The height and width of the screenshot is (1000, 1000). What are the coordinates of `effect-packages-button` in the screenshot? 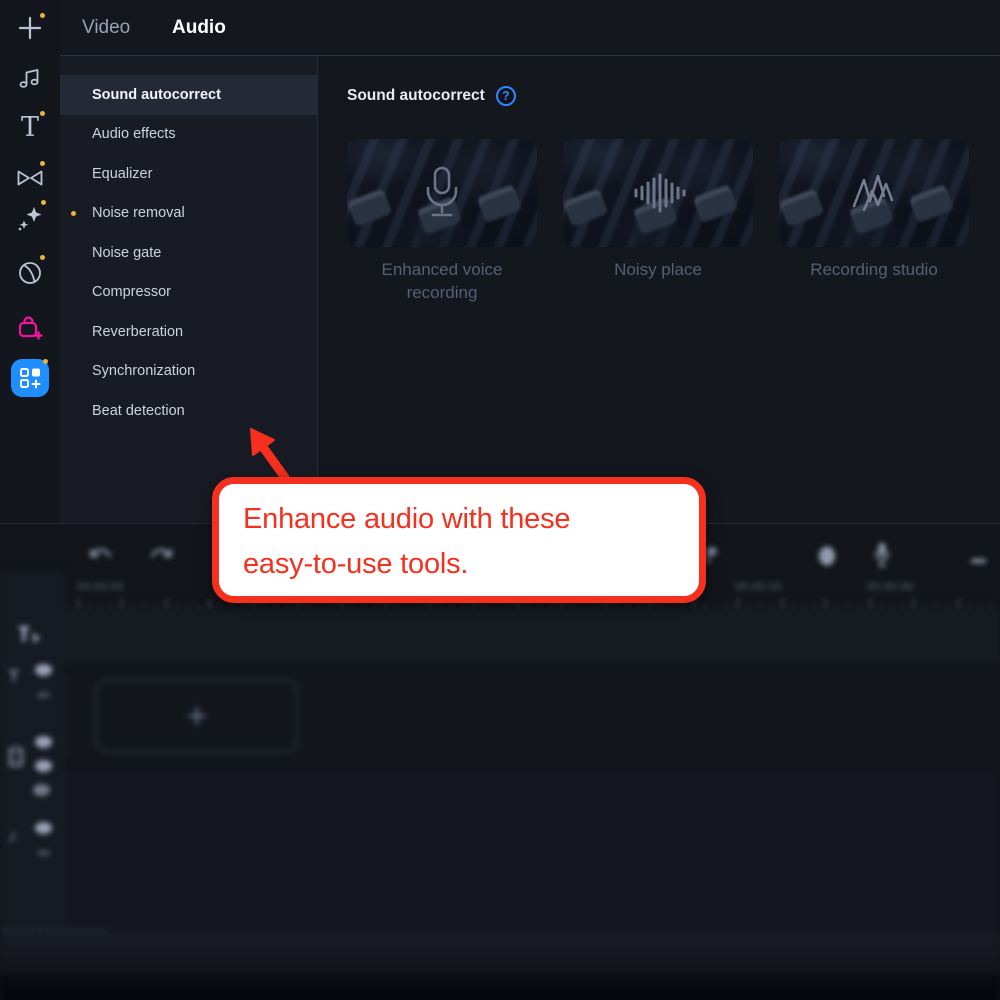 It's located at (30, 378).